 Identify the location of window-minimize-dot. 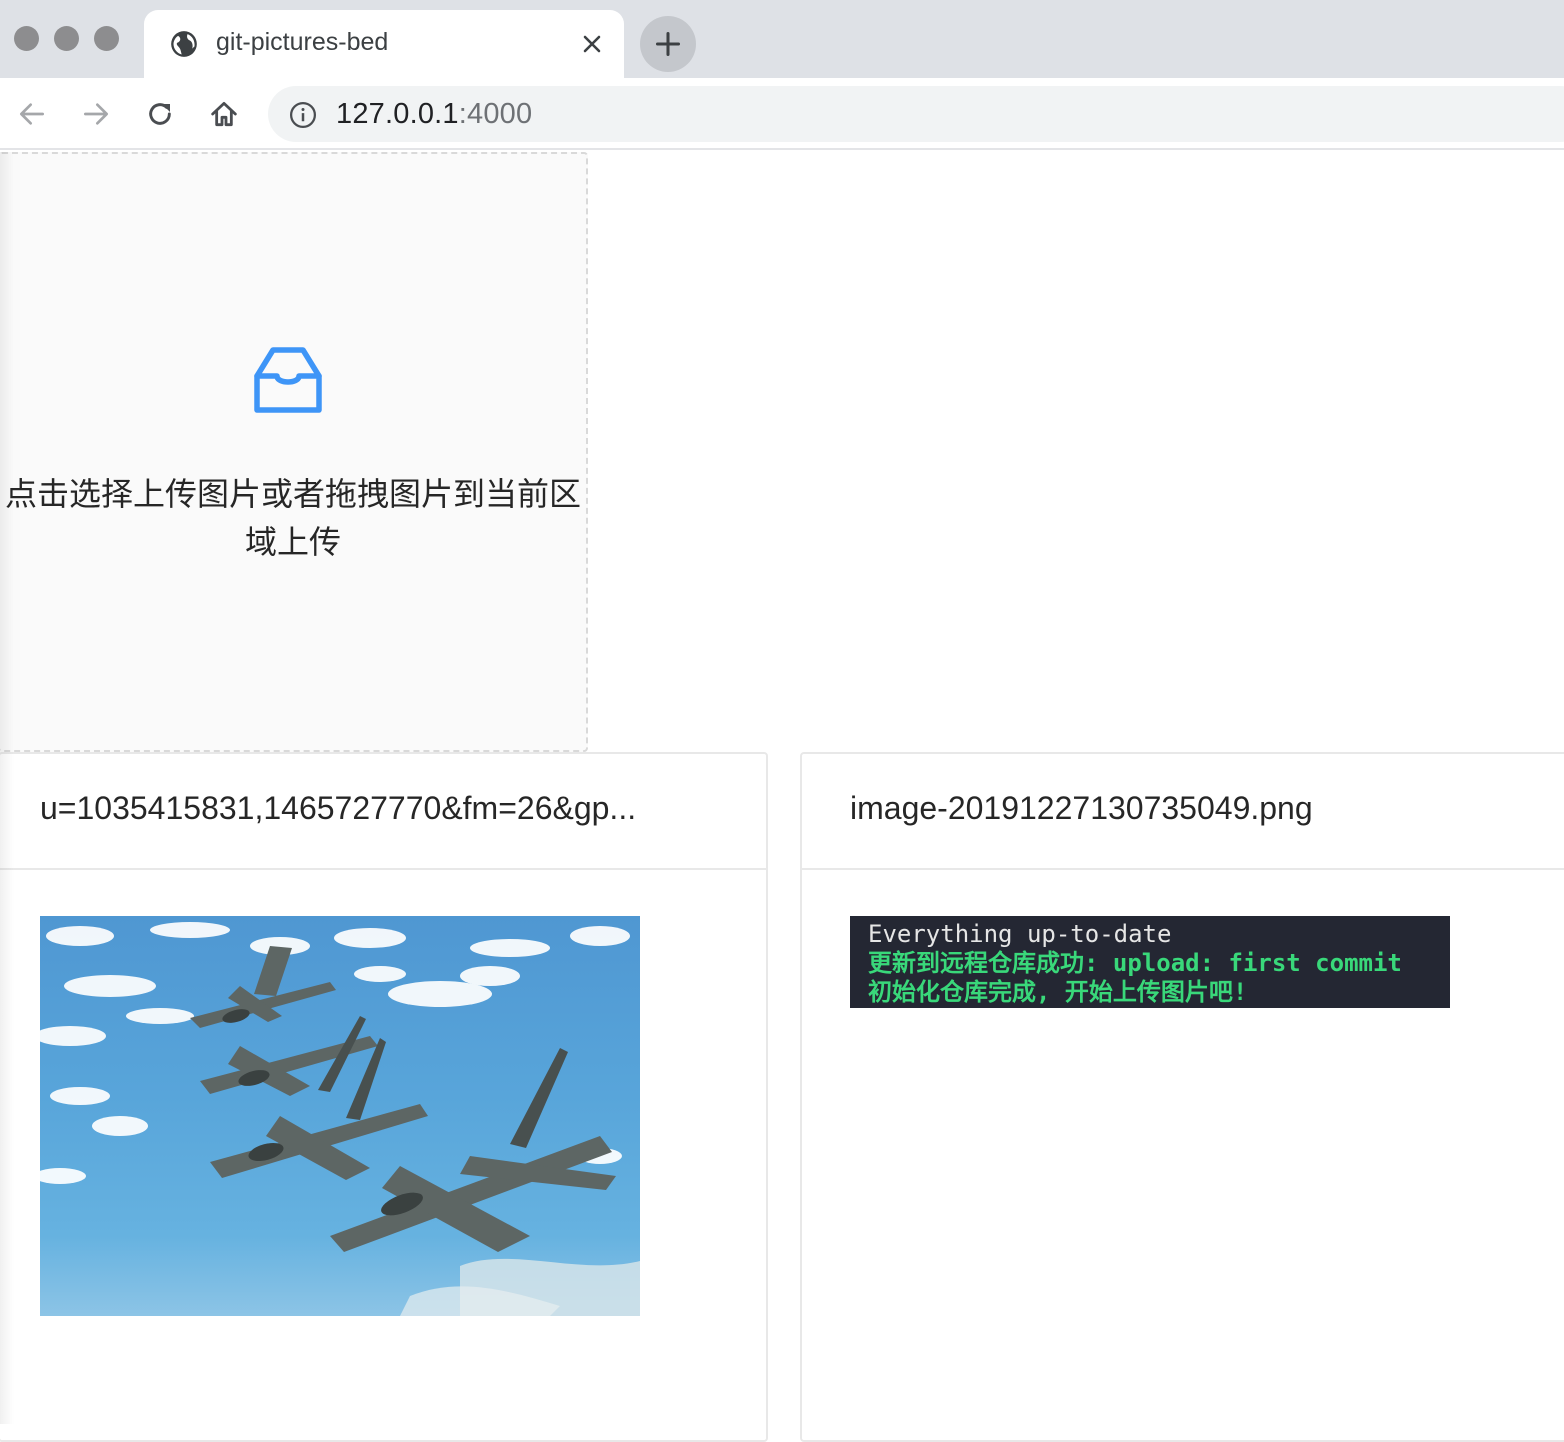
(66, 38).